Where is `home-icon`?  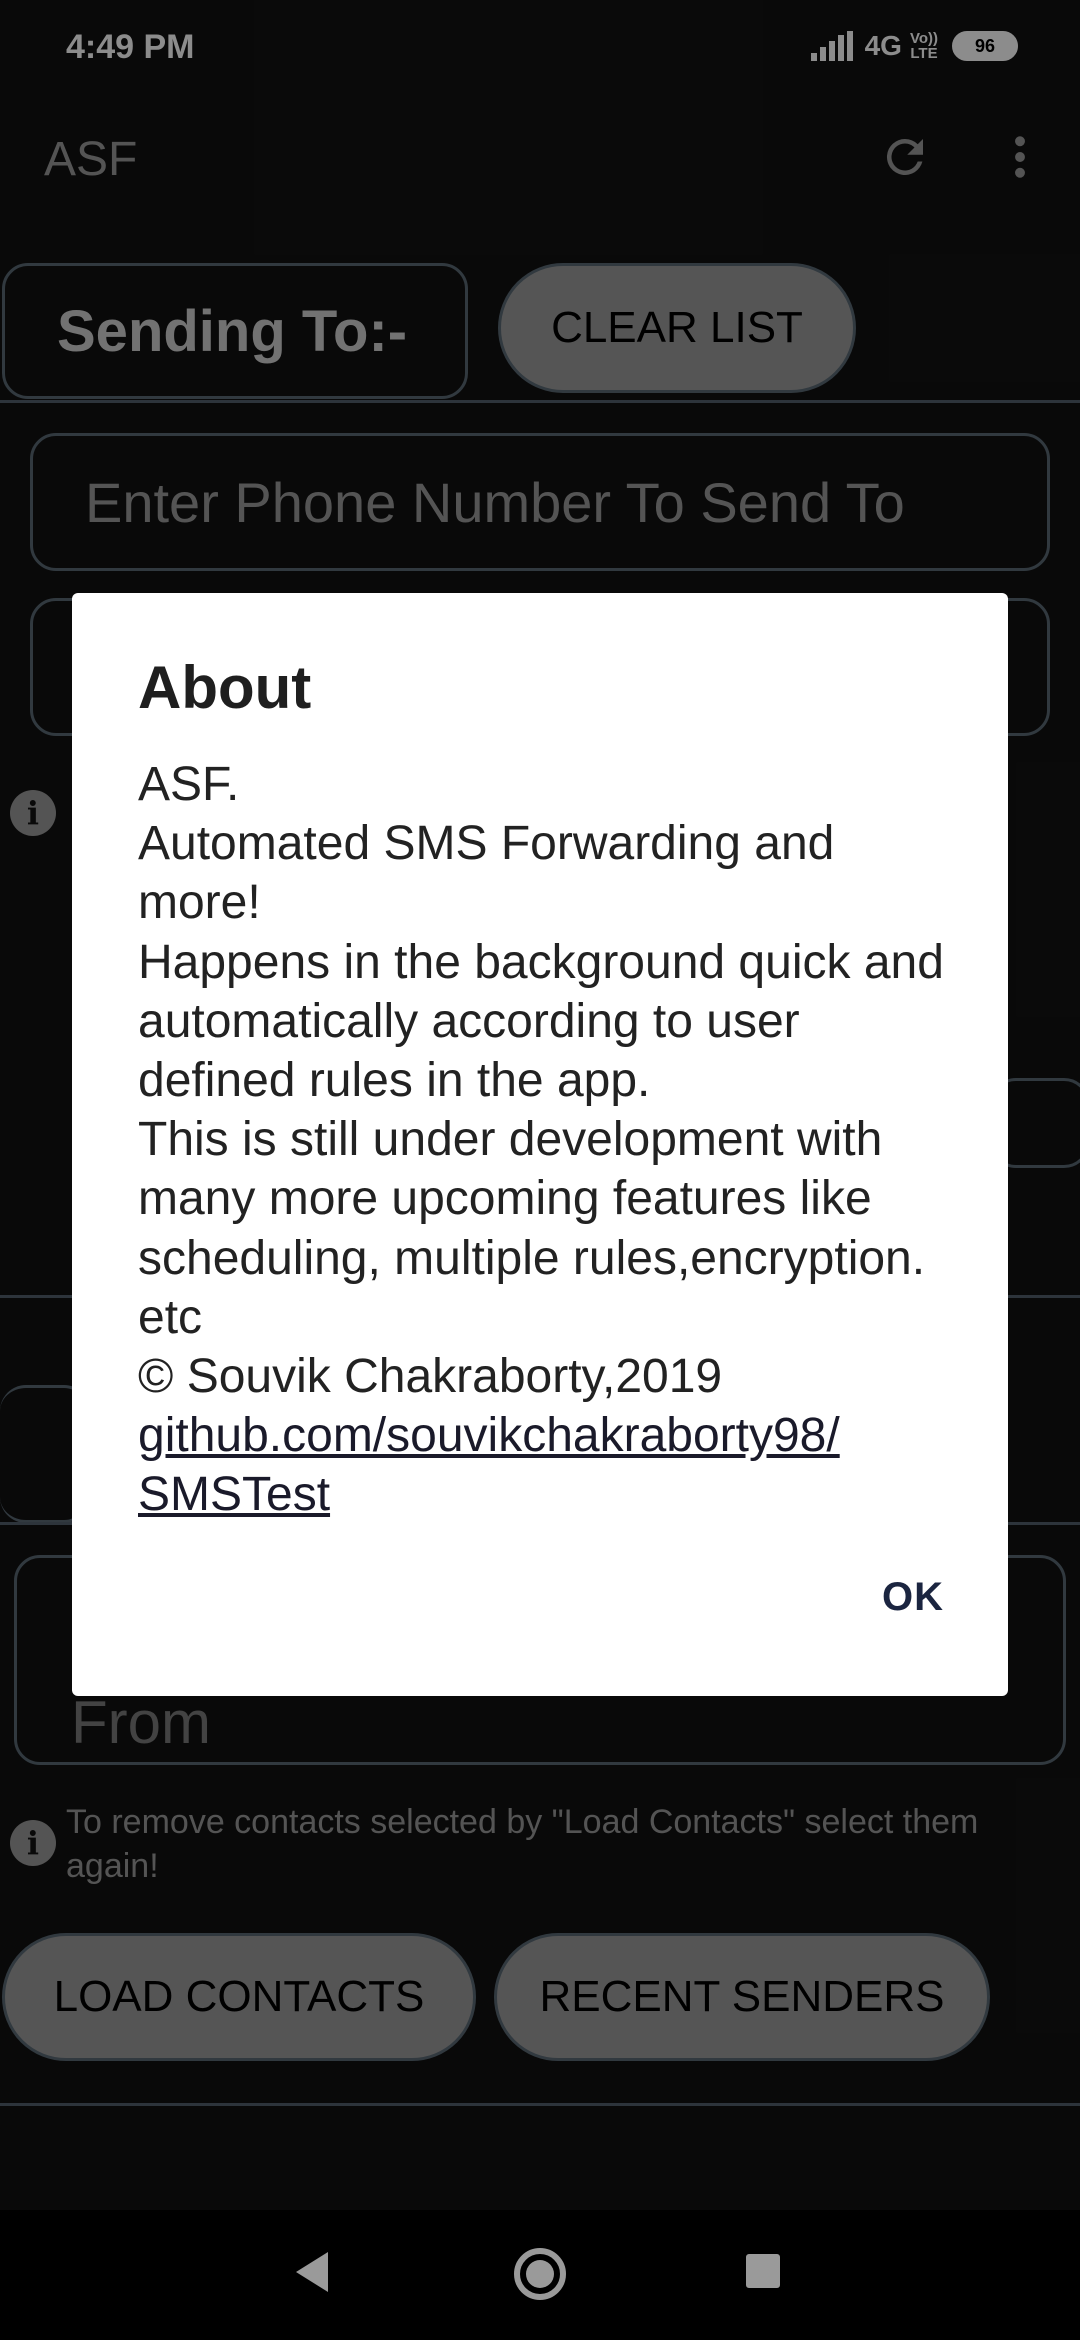 home-icon is located at coordinates (540, 2274).